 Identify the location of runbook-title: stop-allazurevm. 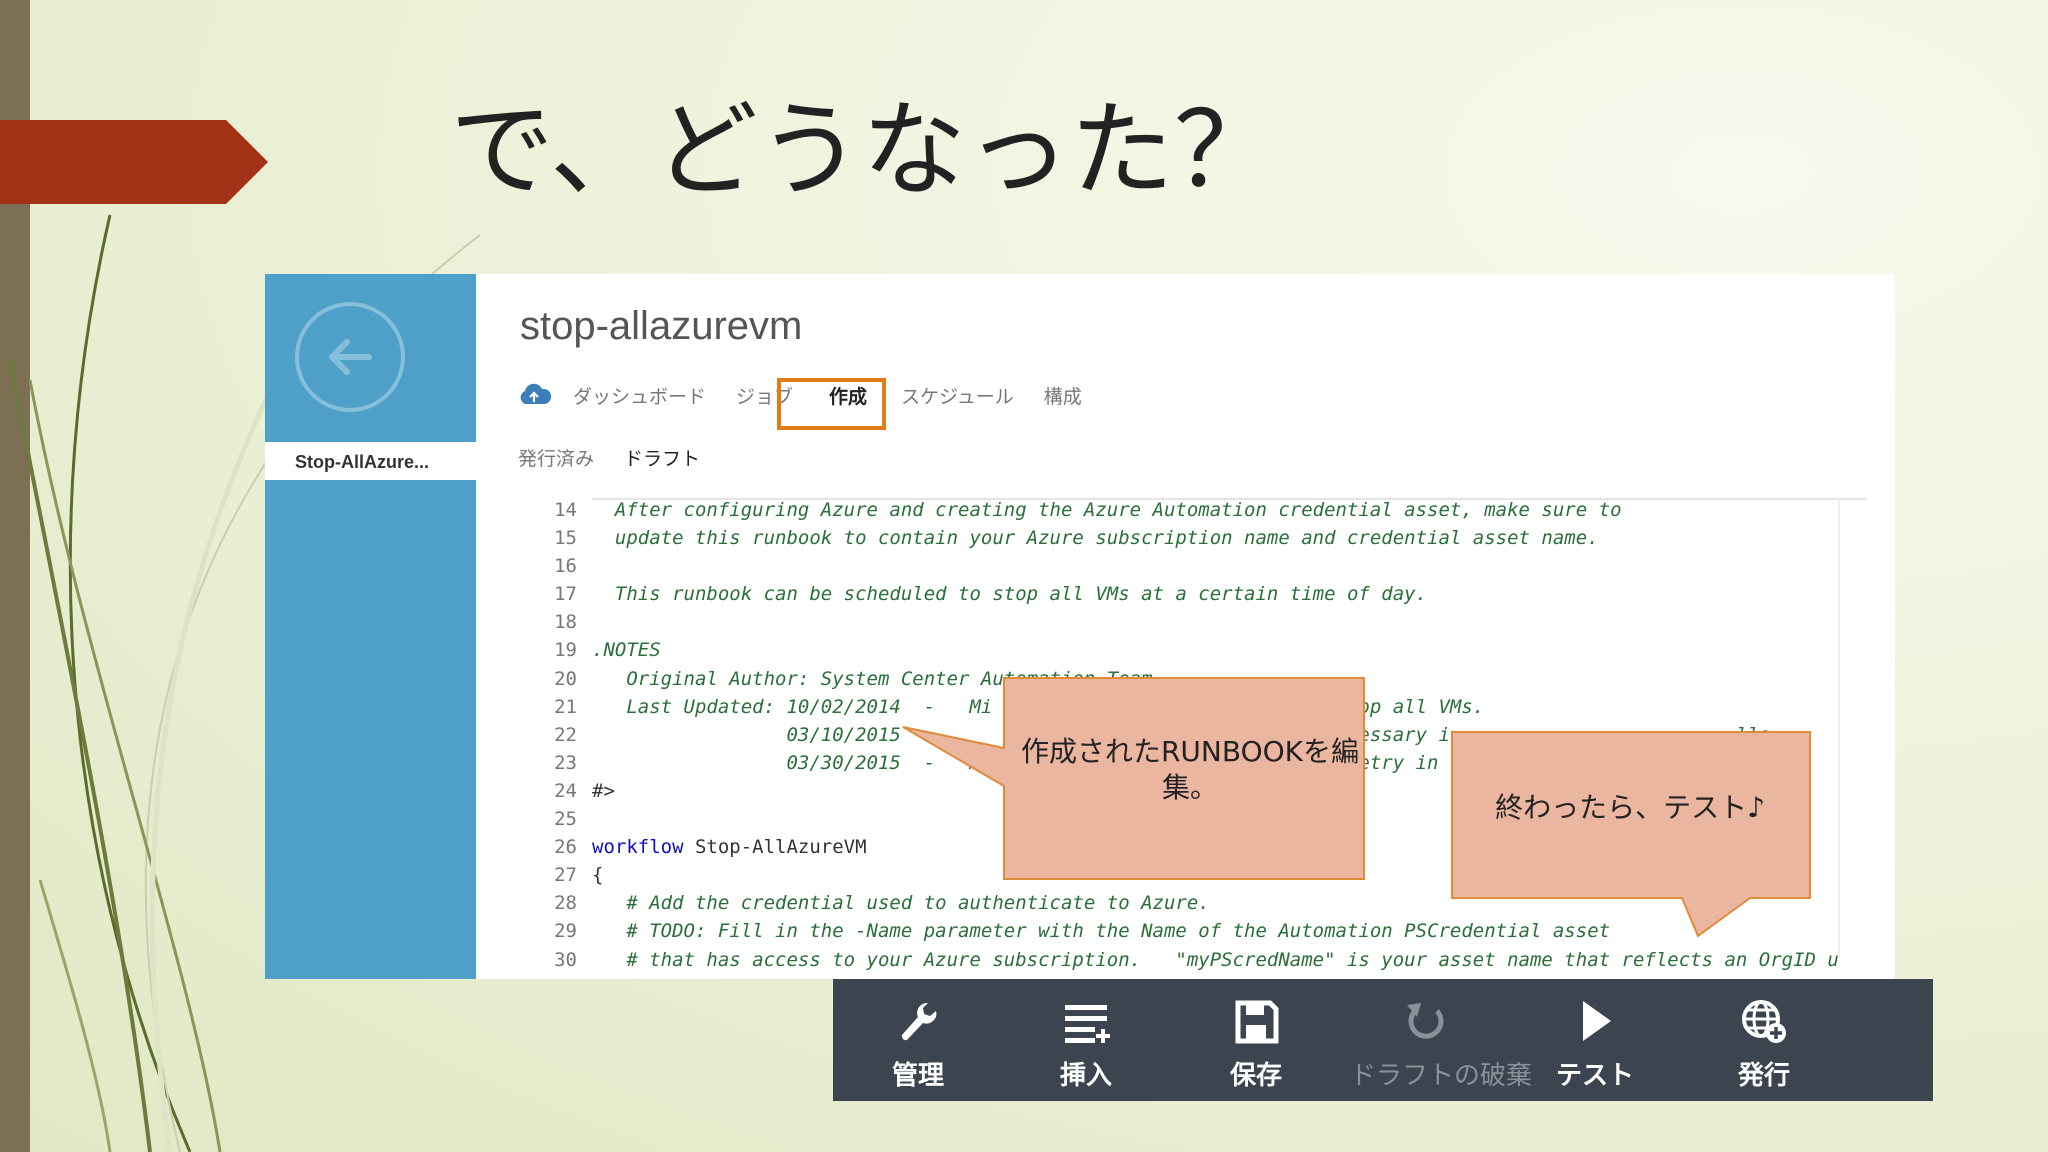
(661, 326).